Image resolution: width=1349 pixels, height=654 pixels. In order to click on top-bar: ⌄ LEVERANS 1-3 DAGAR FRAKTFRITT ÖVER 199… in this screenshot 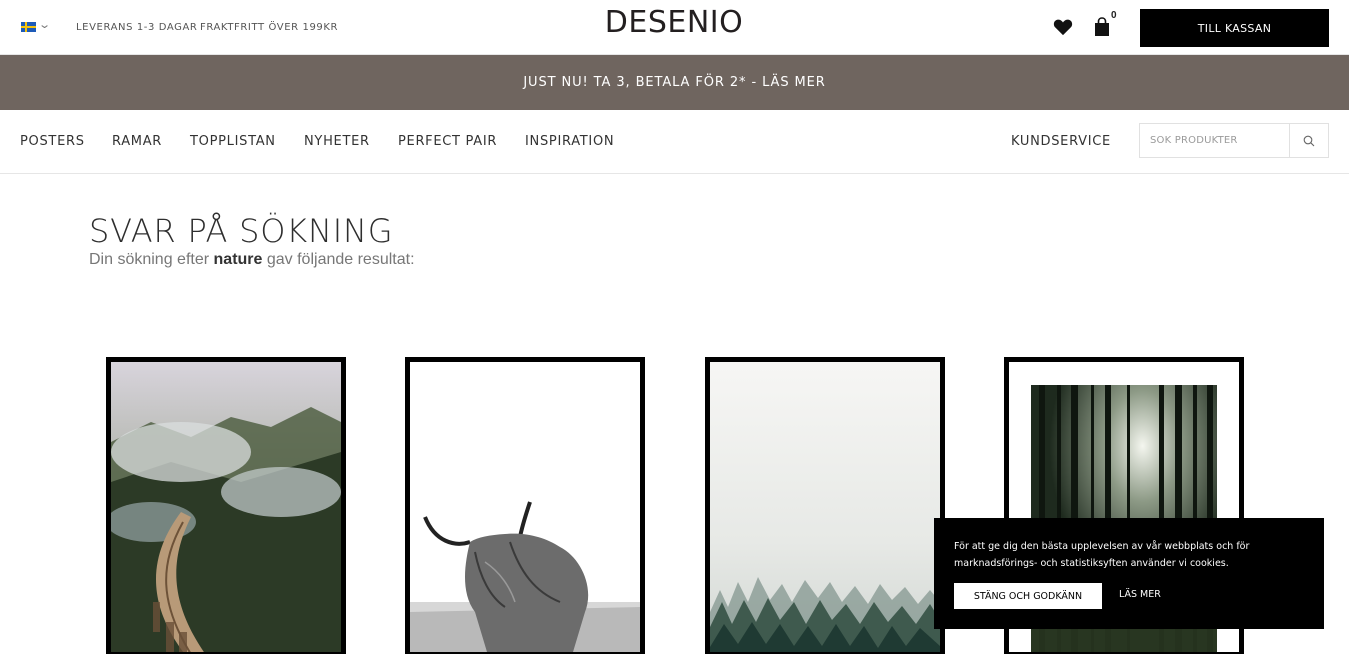, I will do `click(674, 27)`.